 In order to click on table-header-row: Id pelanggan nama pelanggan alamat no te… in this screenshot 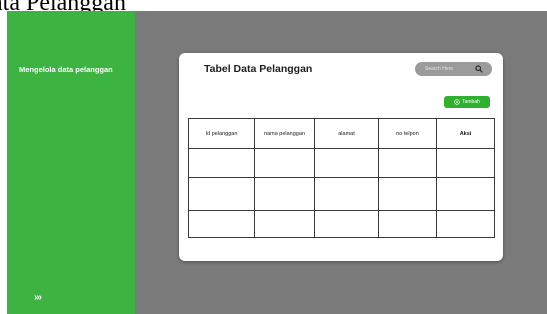, I will do `click(341, 133)`.